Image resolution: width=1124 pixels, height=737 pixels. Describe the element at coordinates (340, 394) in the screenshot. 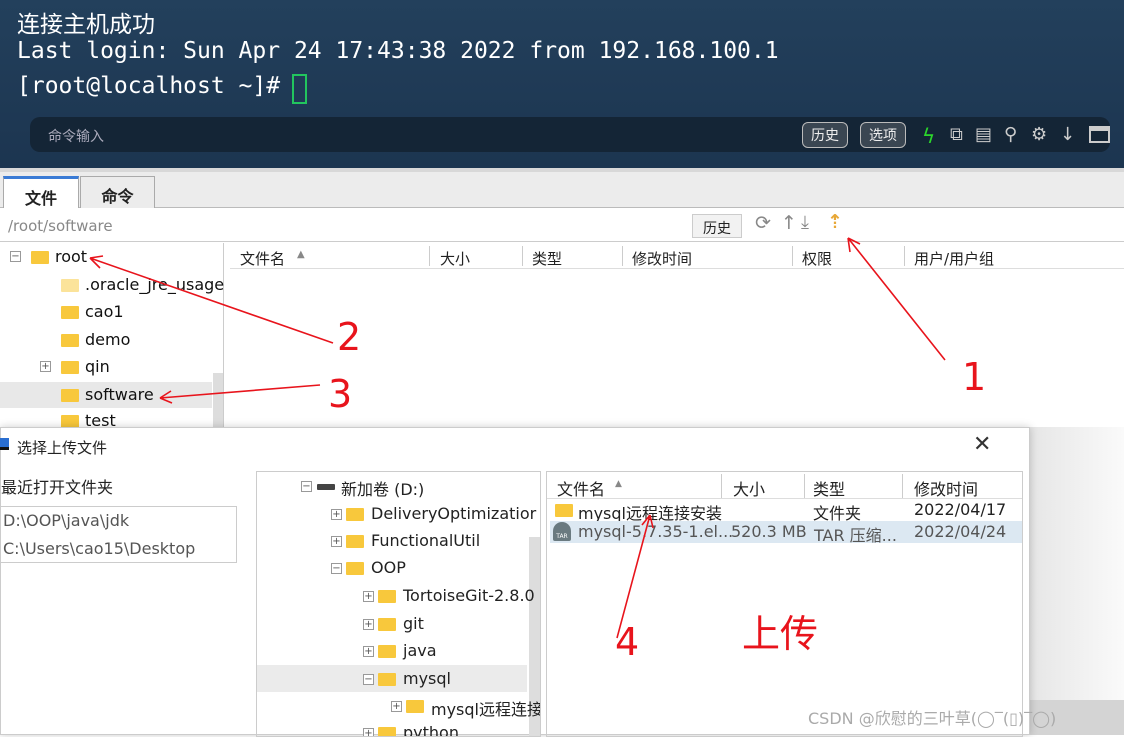

I see `annotation-3: 3` at that location.